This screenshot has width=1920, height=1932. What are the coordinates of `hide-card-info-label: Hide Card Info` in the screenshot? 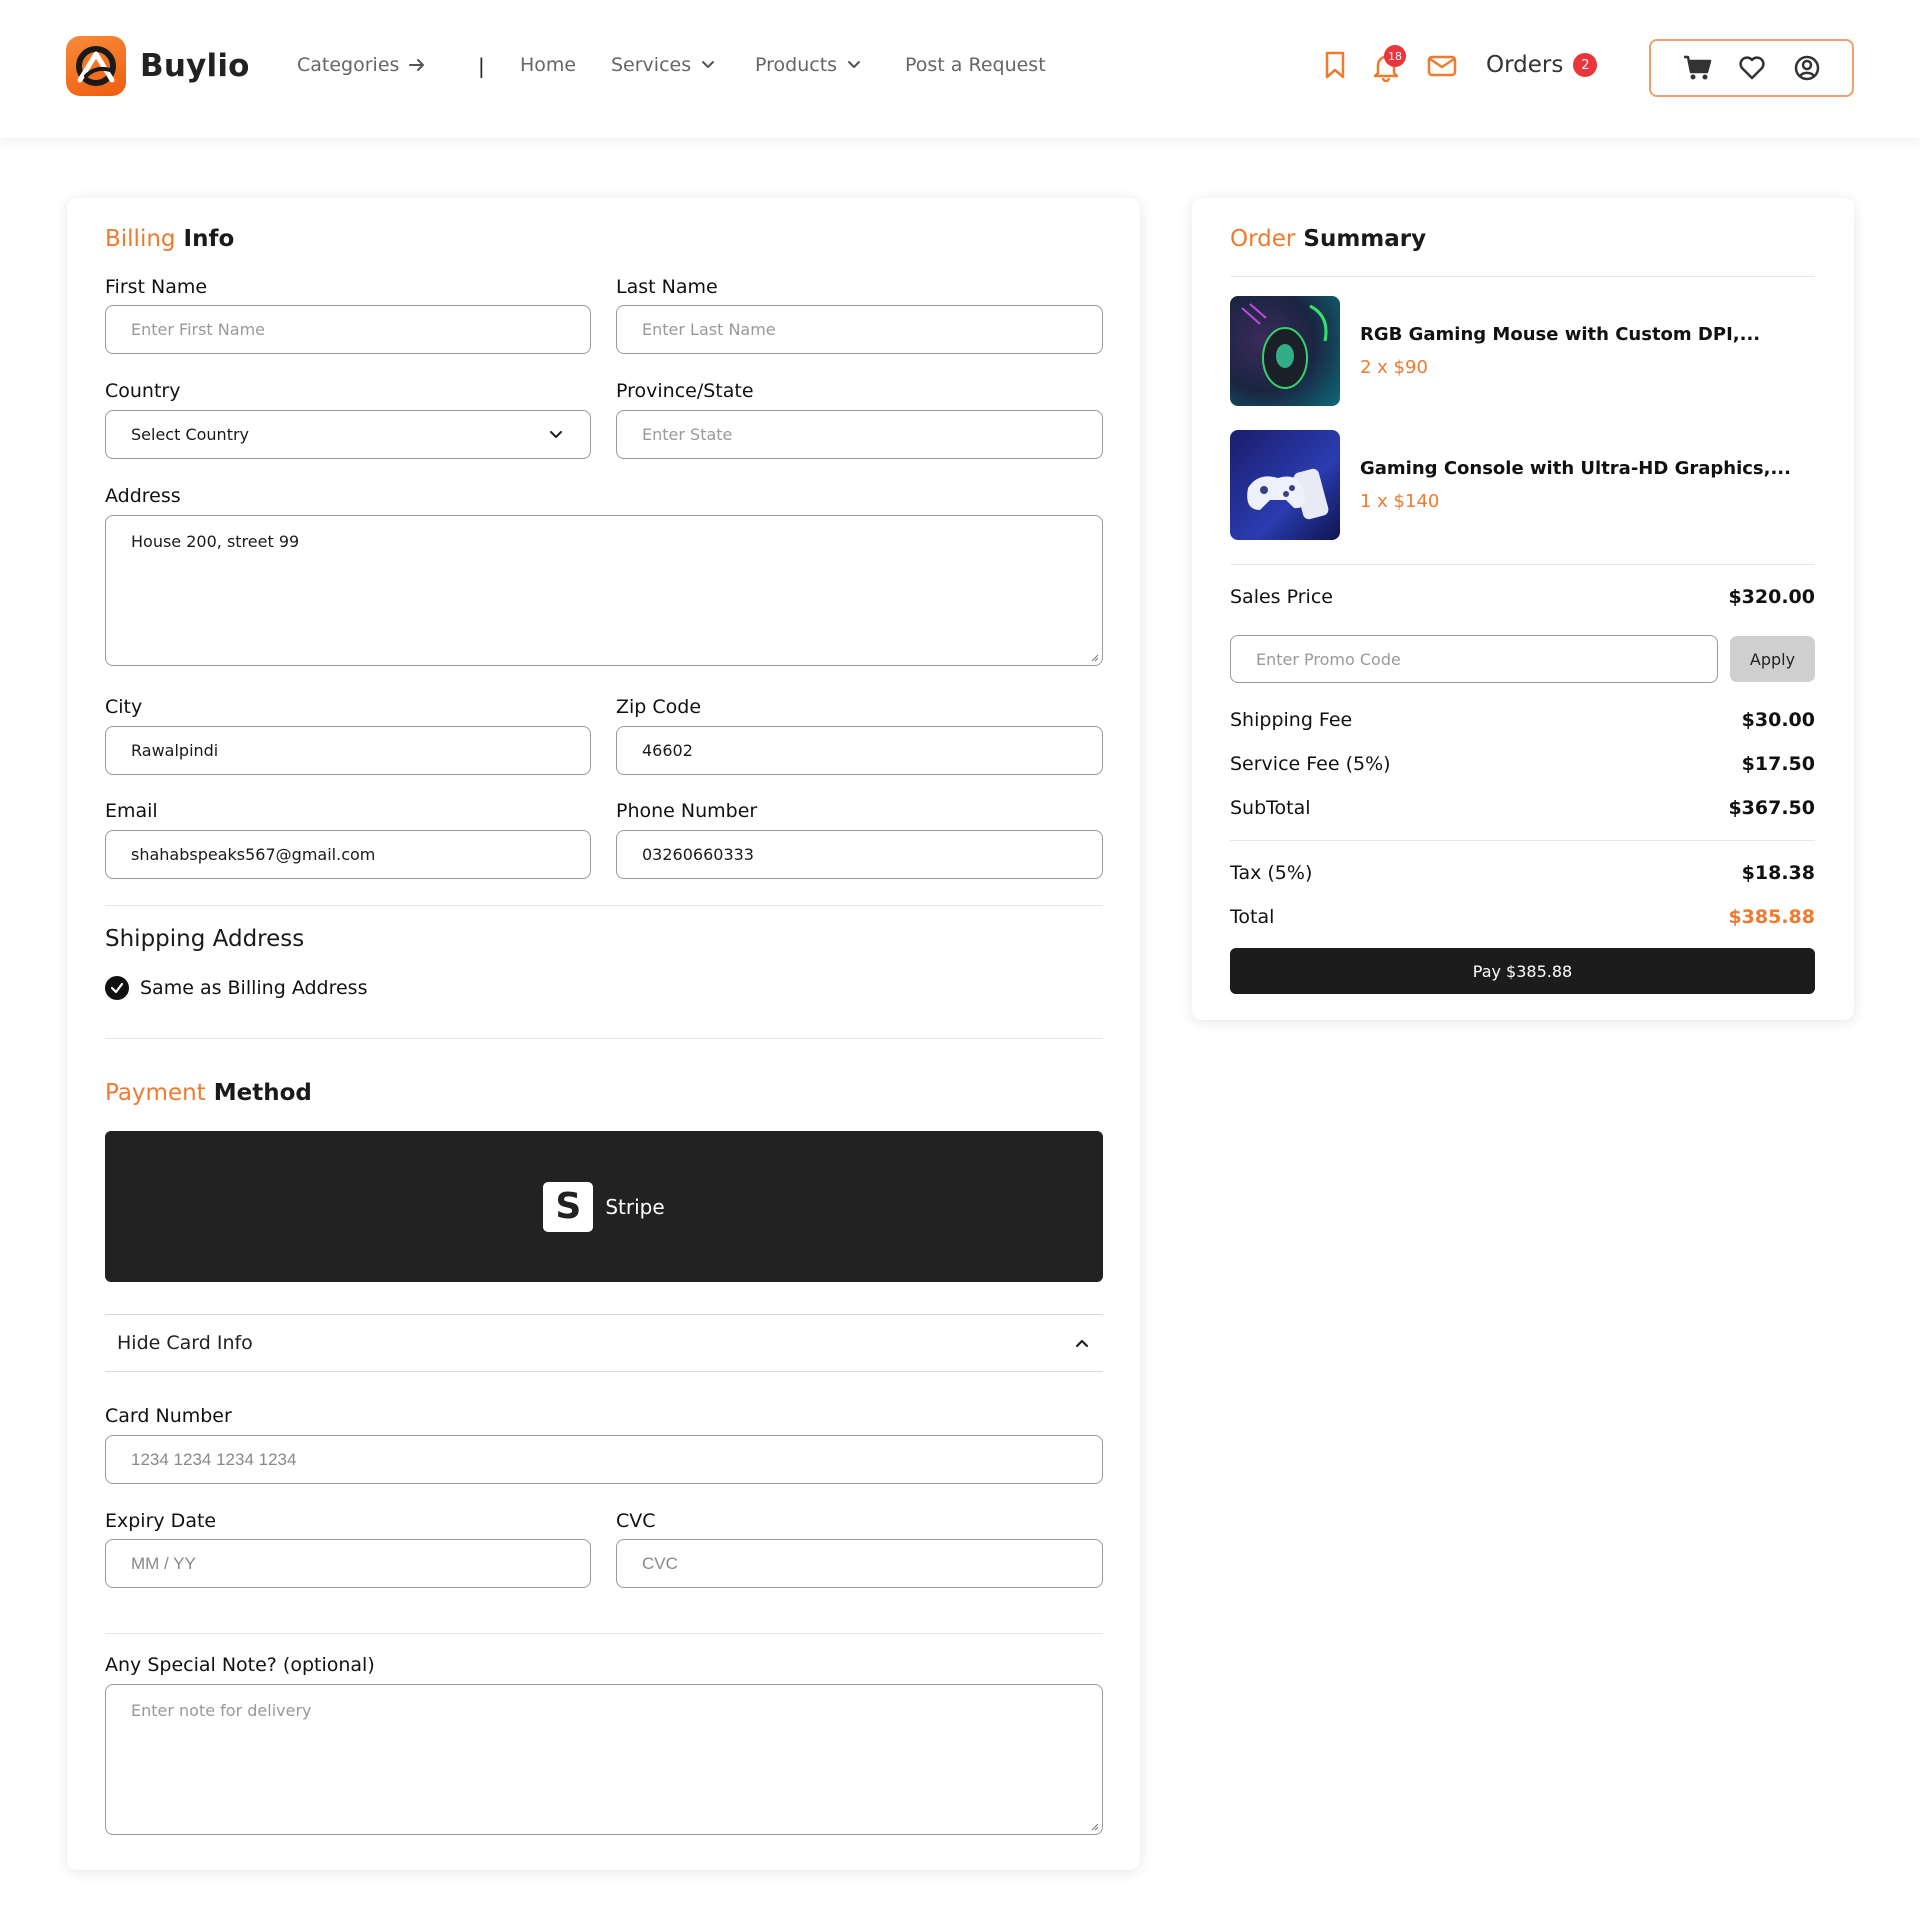 It's located at (185, 1343).